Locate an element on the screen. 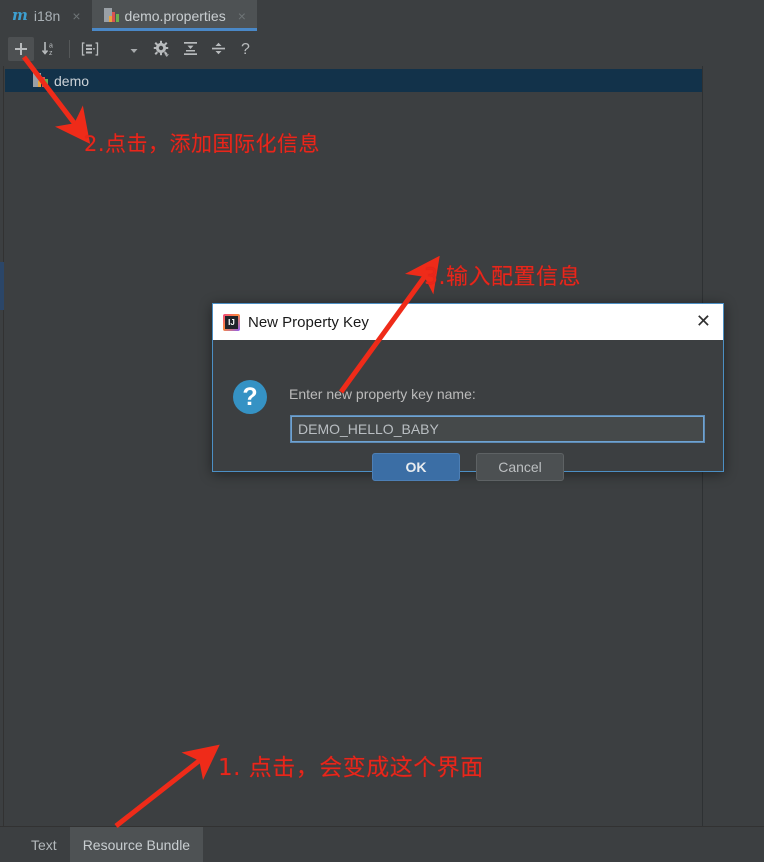  expand-all-icon is located at coordinates (190, 48).